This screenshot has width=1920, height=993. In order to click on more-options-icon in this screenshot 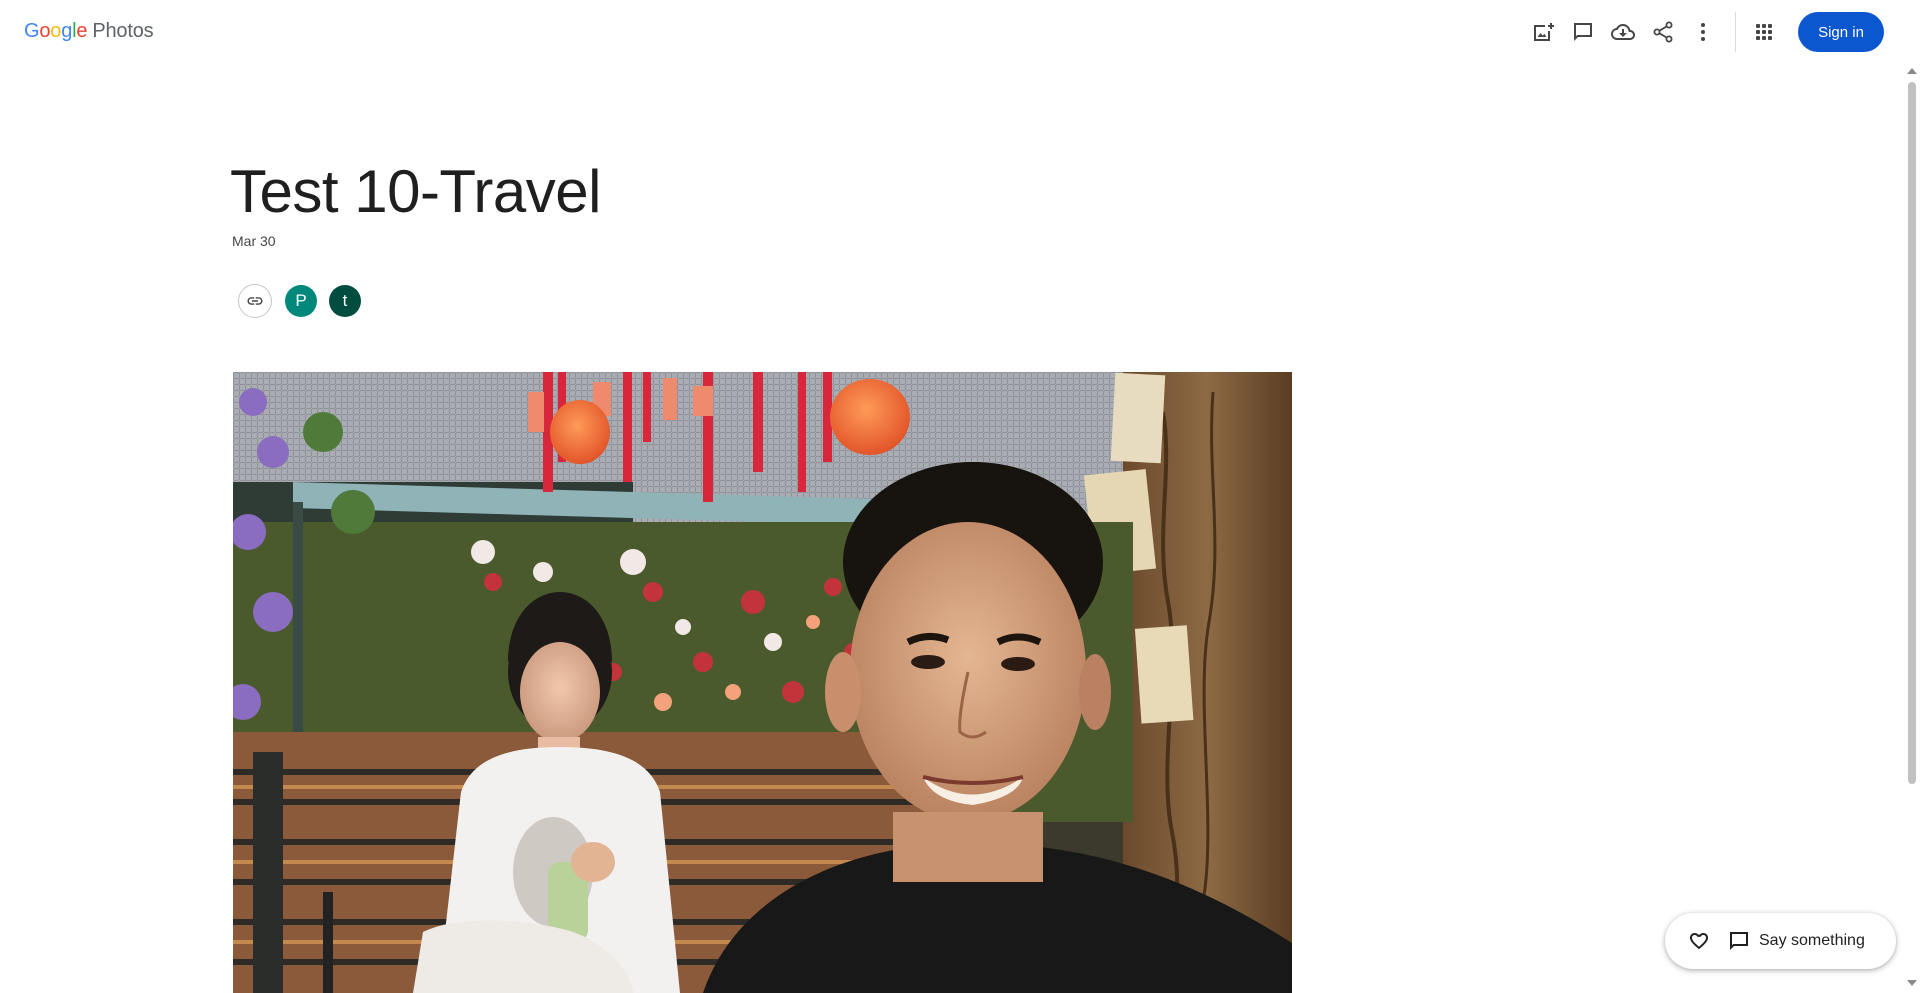, I will do `click(1703, 32)`.